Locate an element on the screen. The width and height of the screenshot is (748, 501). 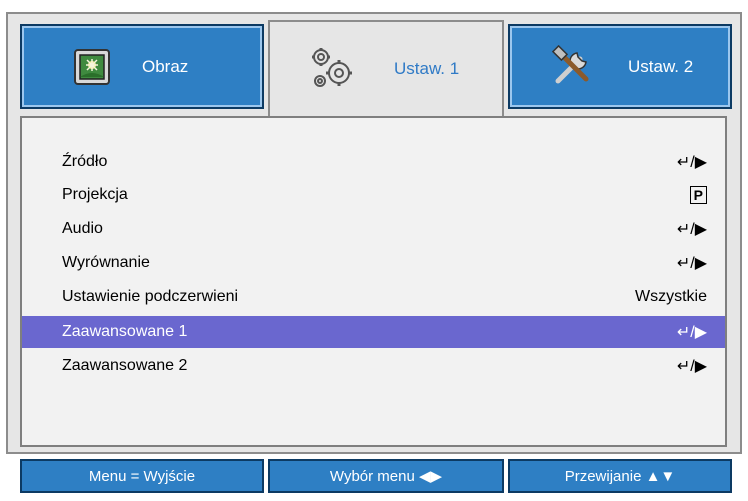
menu-item-label: Projekcja is located at coordinates (95, 194).